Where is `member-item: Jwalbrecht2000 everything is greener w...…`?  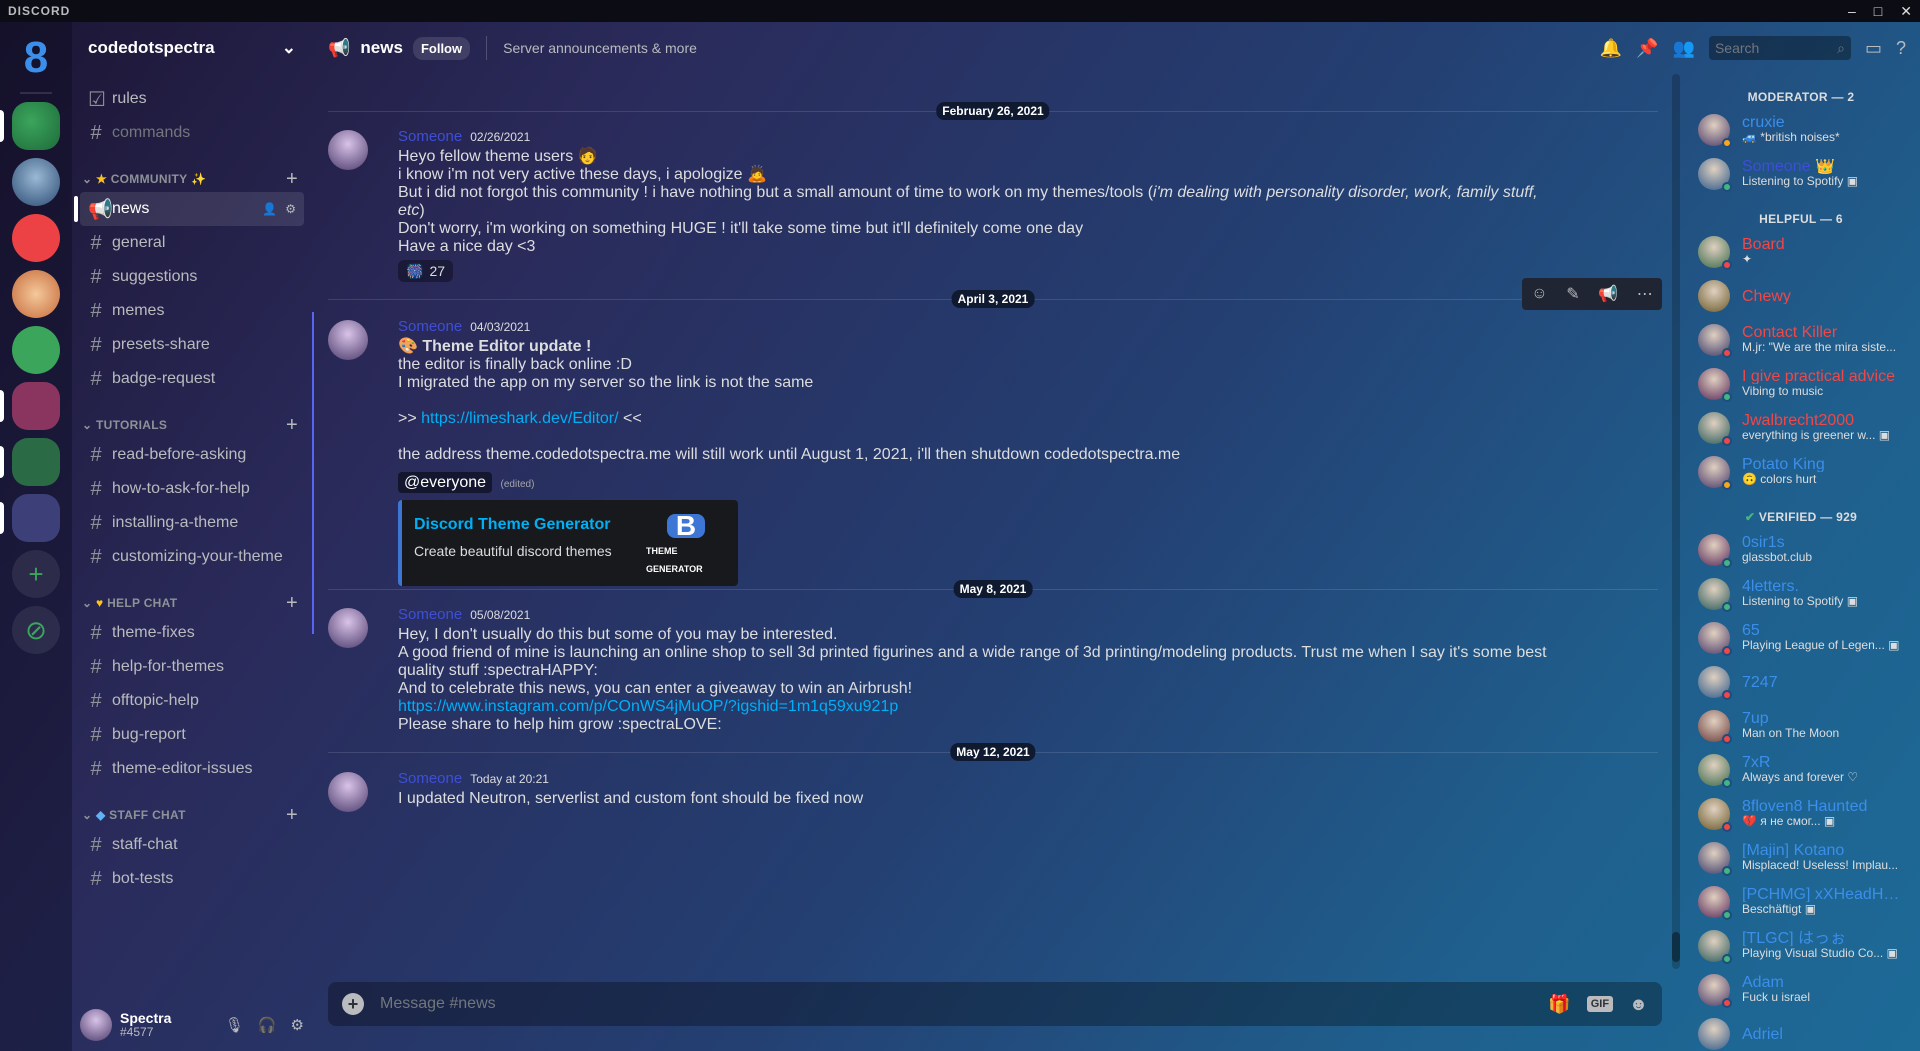 member-item: Jwalbrecht2000 everything is greener w...… is located at coordinates (1801, 428).